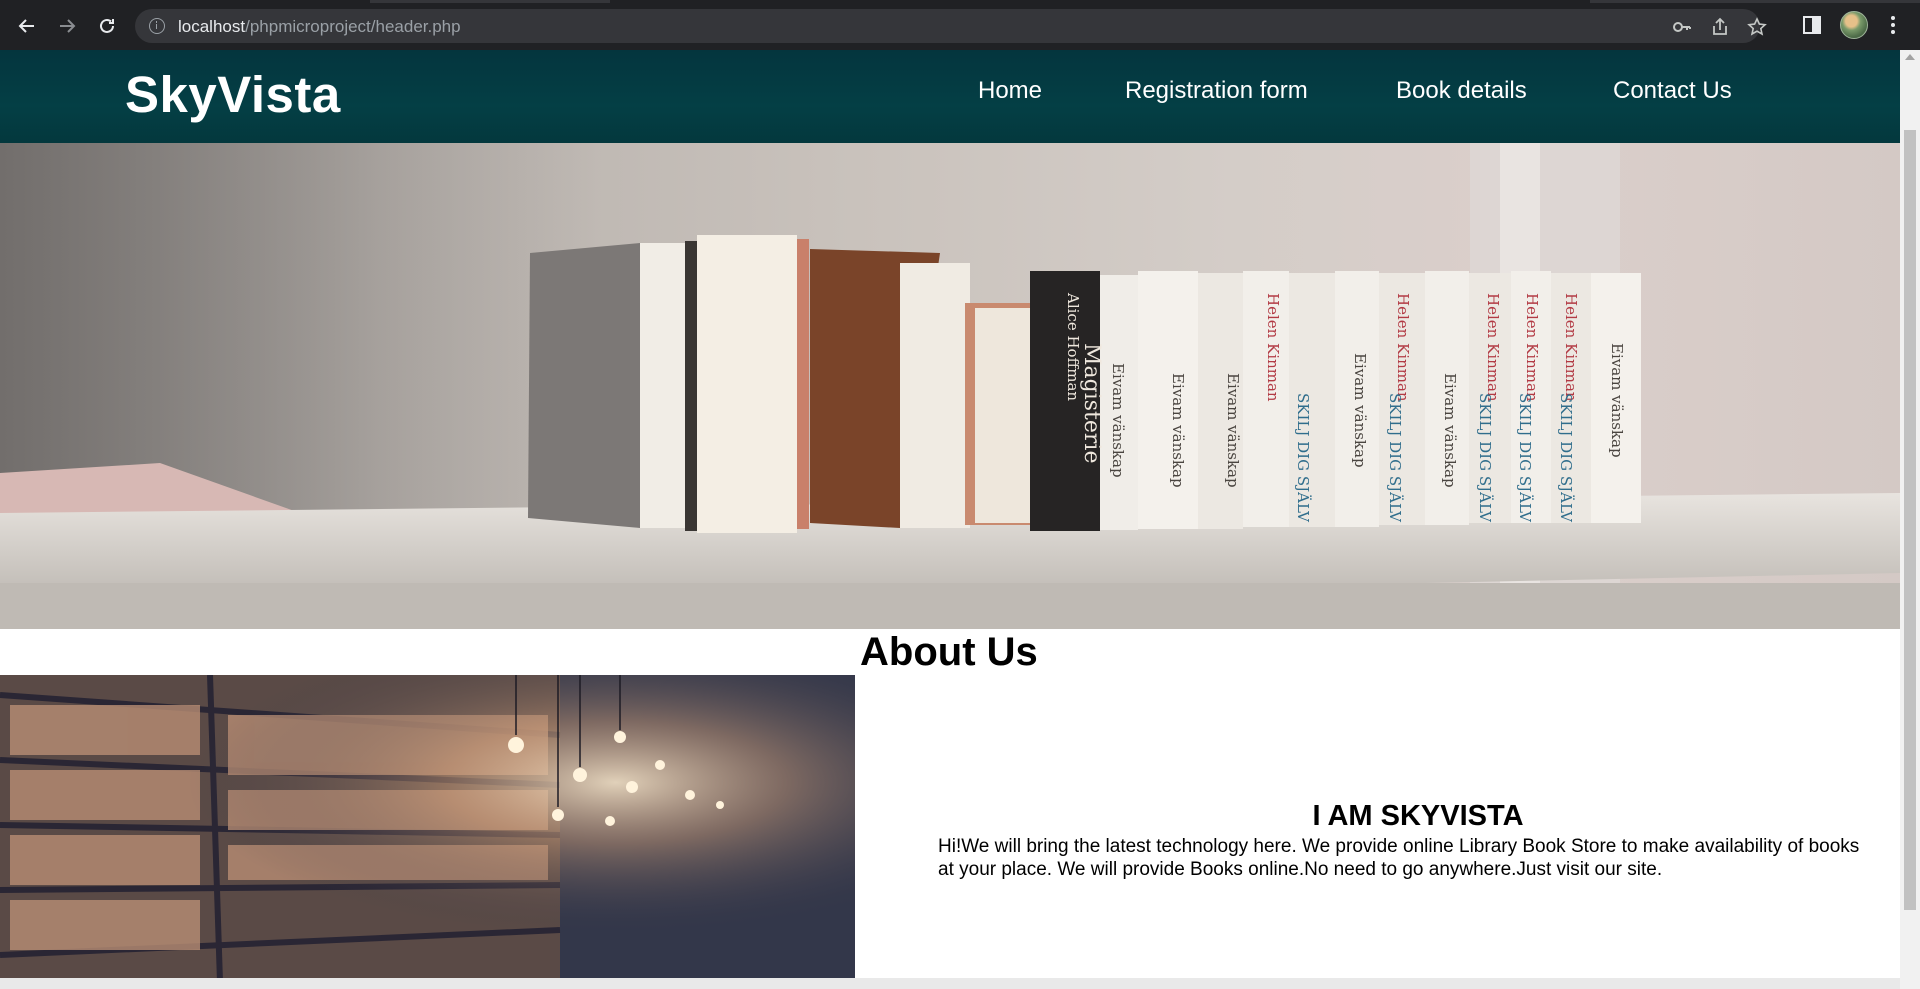  What do you see at coordinates (1091, 403) in the screenshot?
I see `spine-text: Magisterie` at bounding box center [1091, 403].